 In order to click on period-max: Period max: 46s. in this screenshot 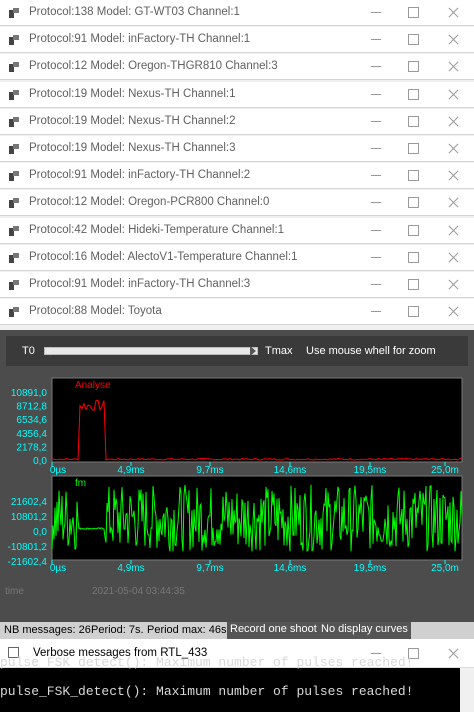, I will do `click(188, 630)`.